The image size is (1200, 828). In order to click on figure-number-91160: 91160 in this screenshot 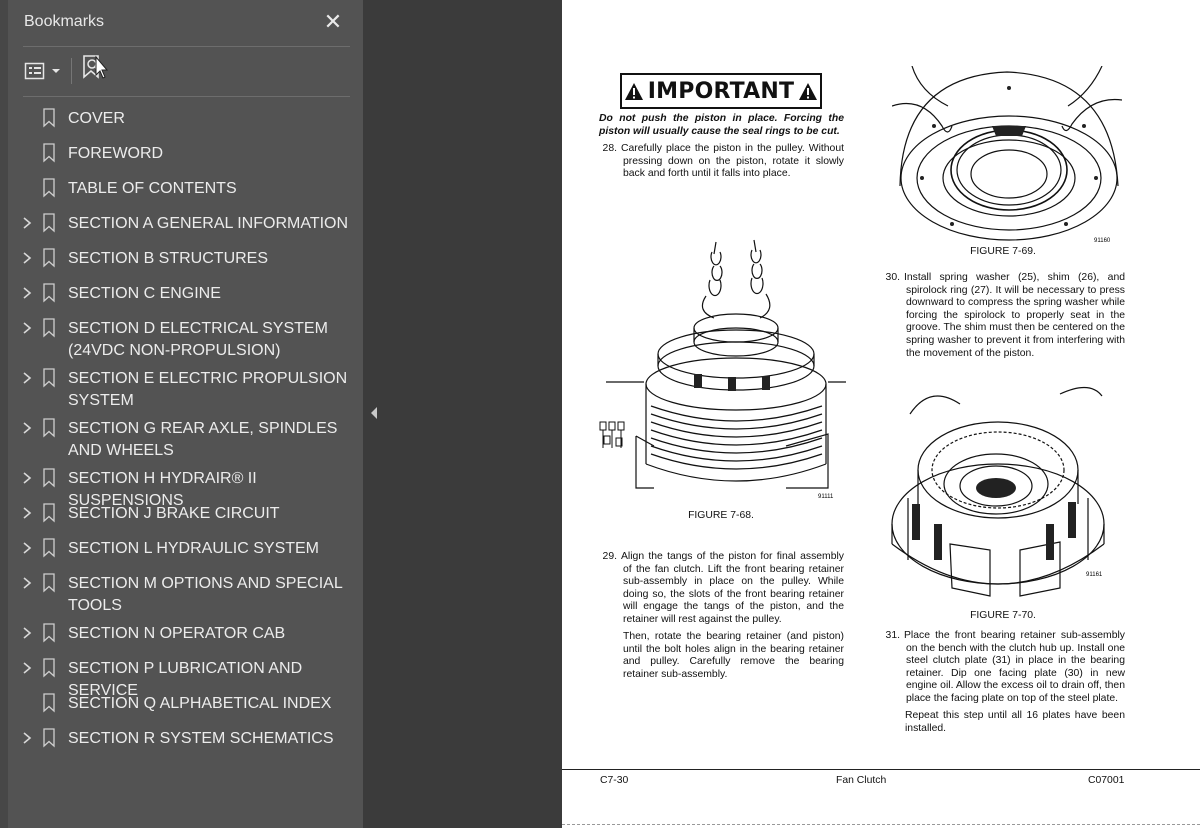, I will do `click(1102, 241)`.